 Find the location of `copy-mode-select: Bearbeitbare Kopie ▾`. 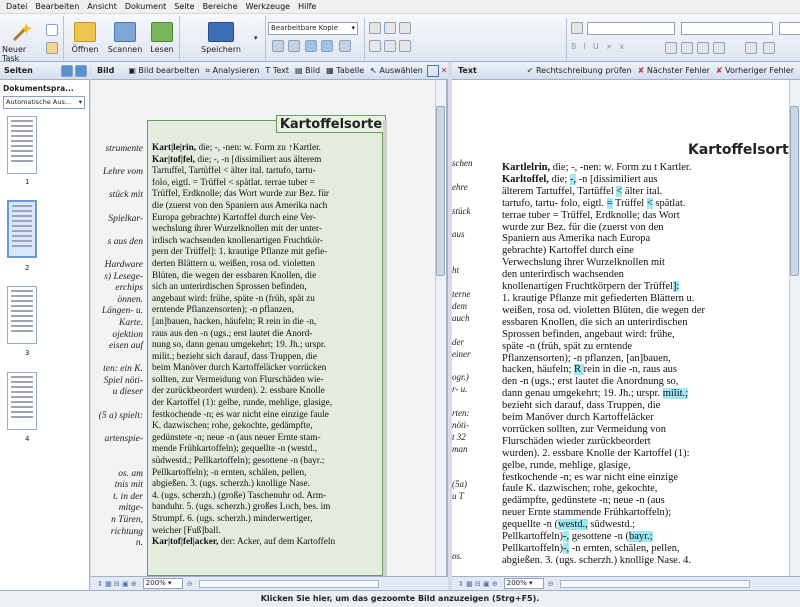

copy-mode-select: Bearbeitbare Kopie ▾ is located at coordinates (313, 28).